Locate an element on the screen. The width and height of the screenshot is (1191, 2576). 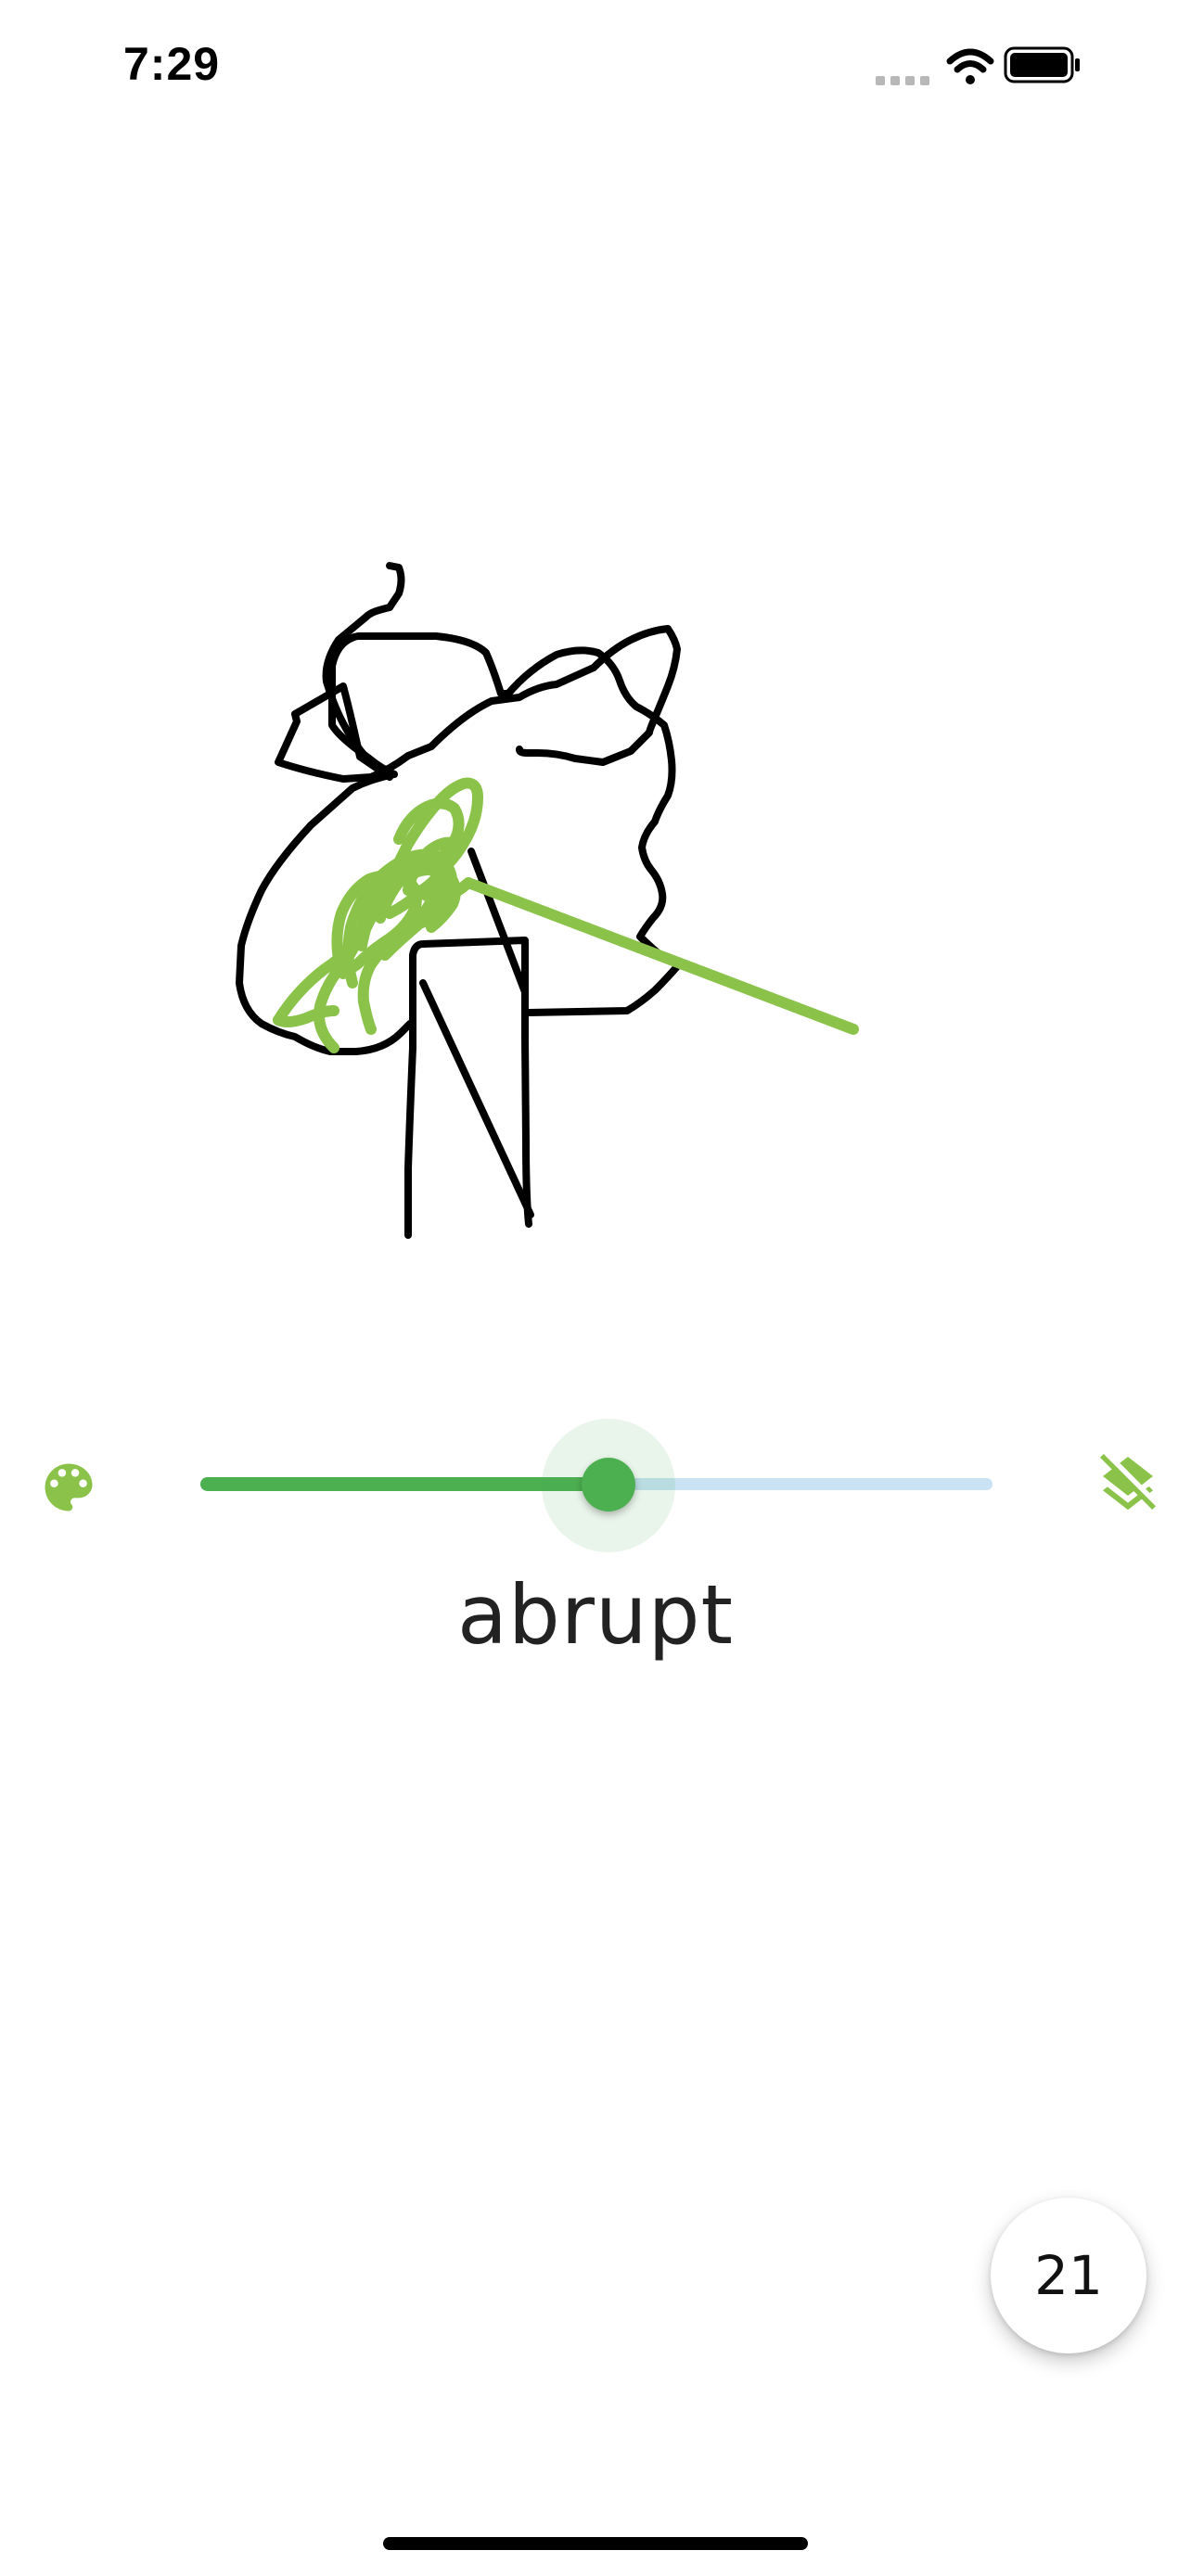
status-bar: 7:29 is located at coordinates (595, 69).